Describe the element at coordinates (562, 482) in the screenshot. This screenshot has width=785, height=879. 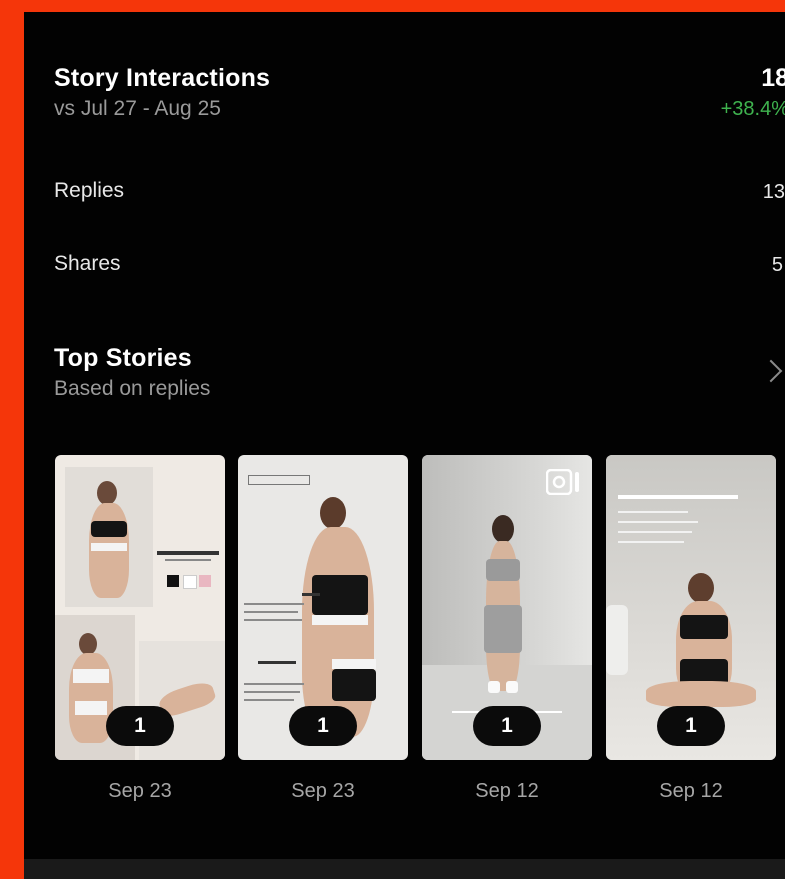
I see `video-camera-icon` at that location.